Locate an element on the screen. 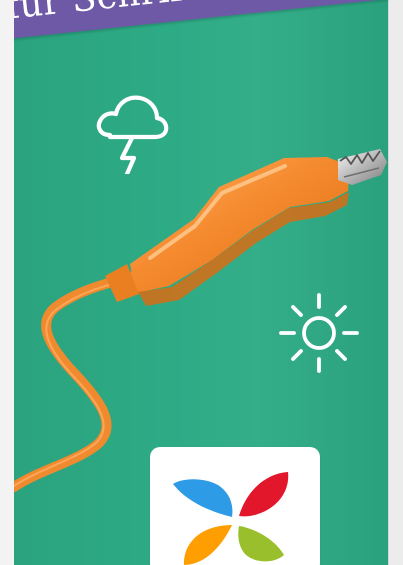 The image size is (403, 565). logo-orange-wing is located at coordinates (207, 545).